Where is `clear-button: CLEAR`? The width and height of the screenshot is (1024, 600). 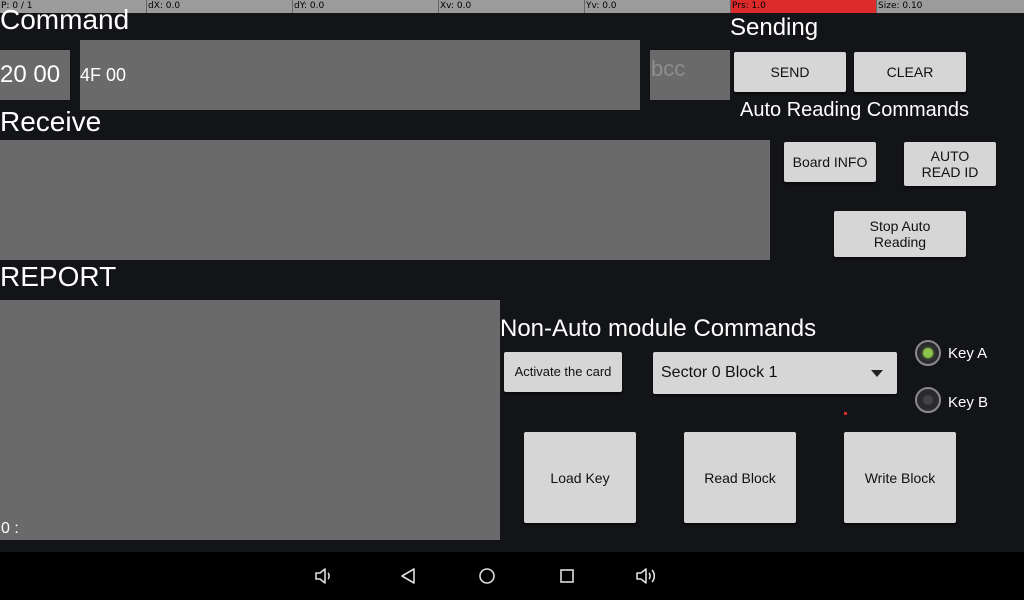
clear-button: CLEAR is located at coordinates (910, 72).